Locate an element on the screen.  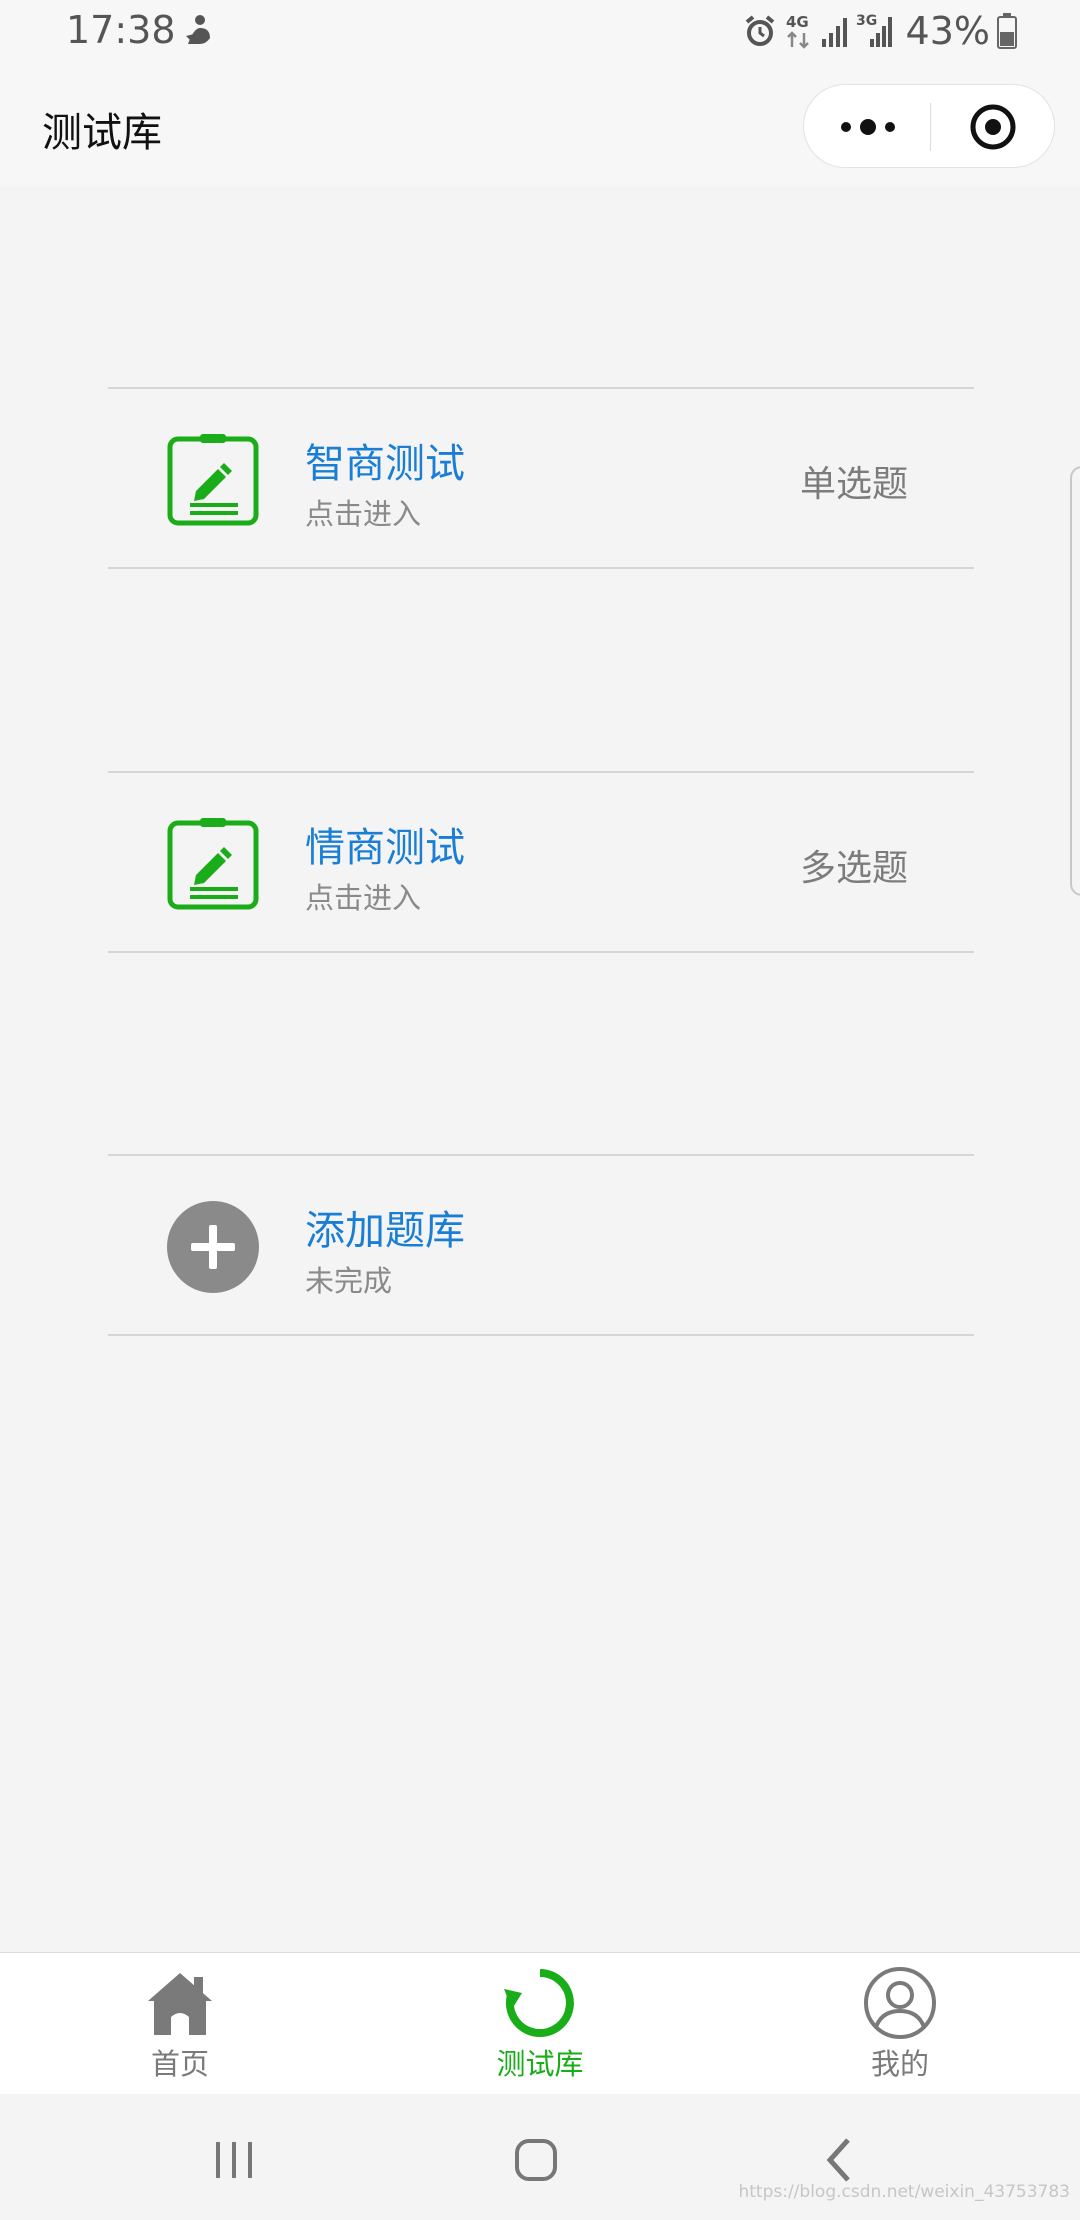
status-bar: 17:38 4G 3G 43% is located at coordinates (540, 31).